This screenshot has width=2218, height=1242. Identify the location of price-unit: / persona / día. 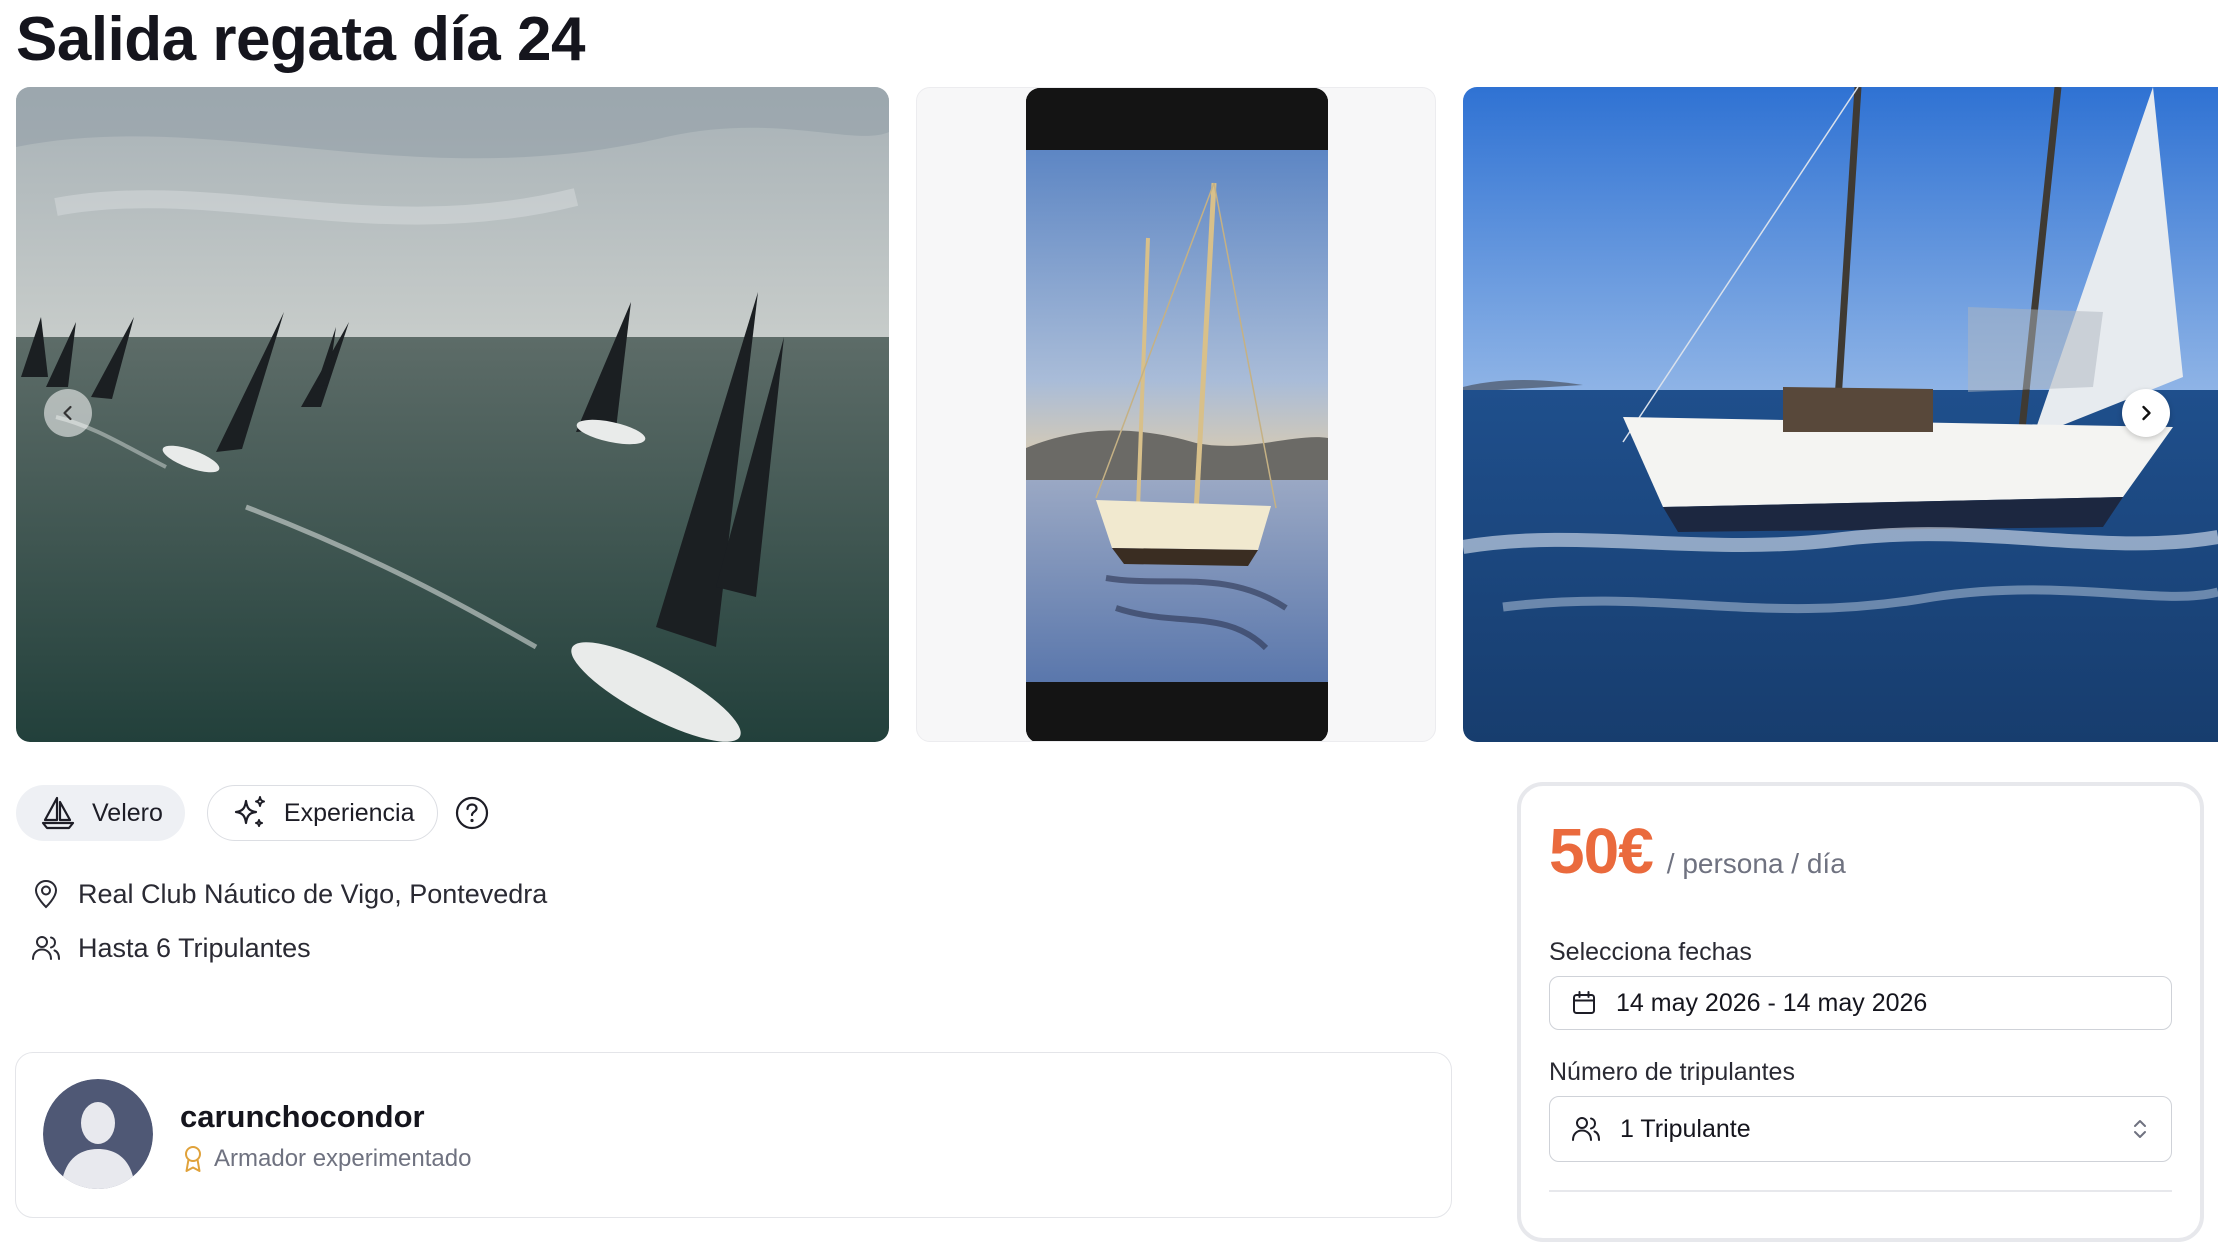
(1756, 863).